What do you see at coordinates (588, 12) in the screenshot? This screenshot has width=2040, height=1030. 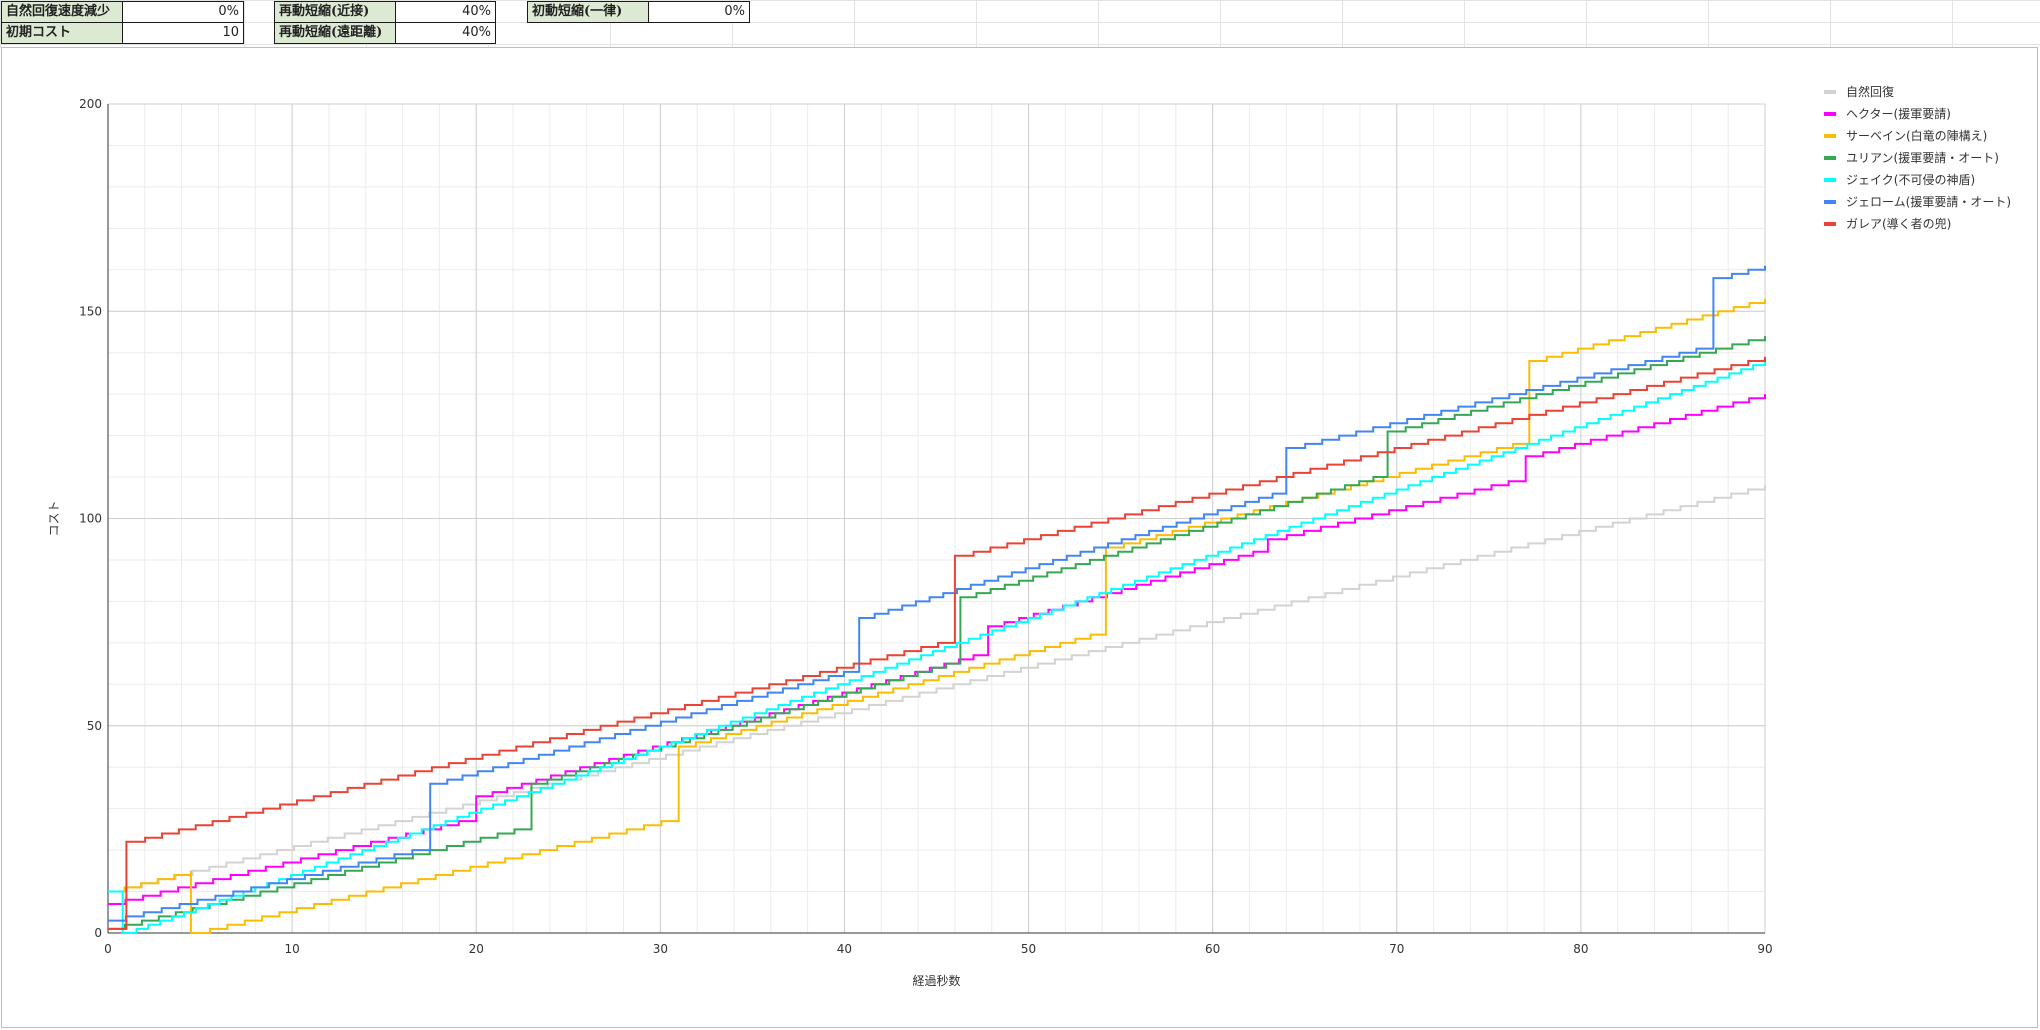 I see `initial-redeploy-label: 初動短縮(一律)` at bounding box center [588, 12].